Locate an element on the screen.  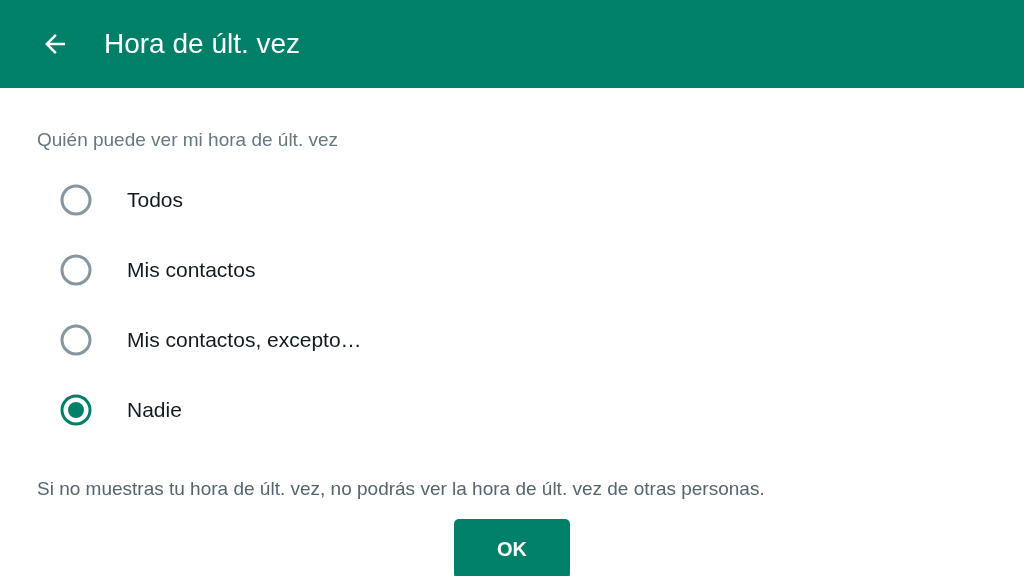
info-text: Si no muestras tu hora de últ. vez, no podrás ver la hora de últ. vez de otras personas. is located at coordinates (401, 488).